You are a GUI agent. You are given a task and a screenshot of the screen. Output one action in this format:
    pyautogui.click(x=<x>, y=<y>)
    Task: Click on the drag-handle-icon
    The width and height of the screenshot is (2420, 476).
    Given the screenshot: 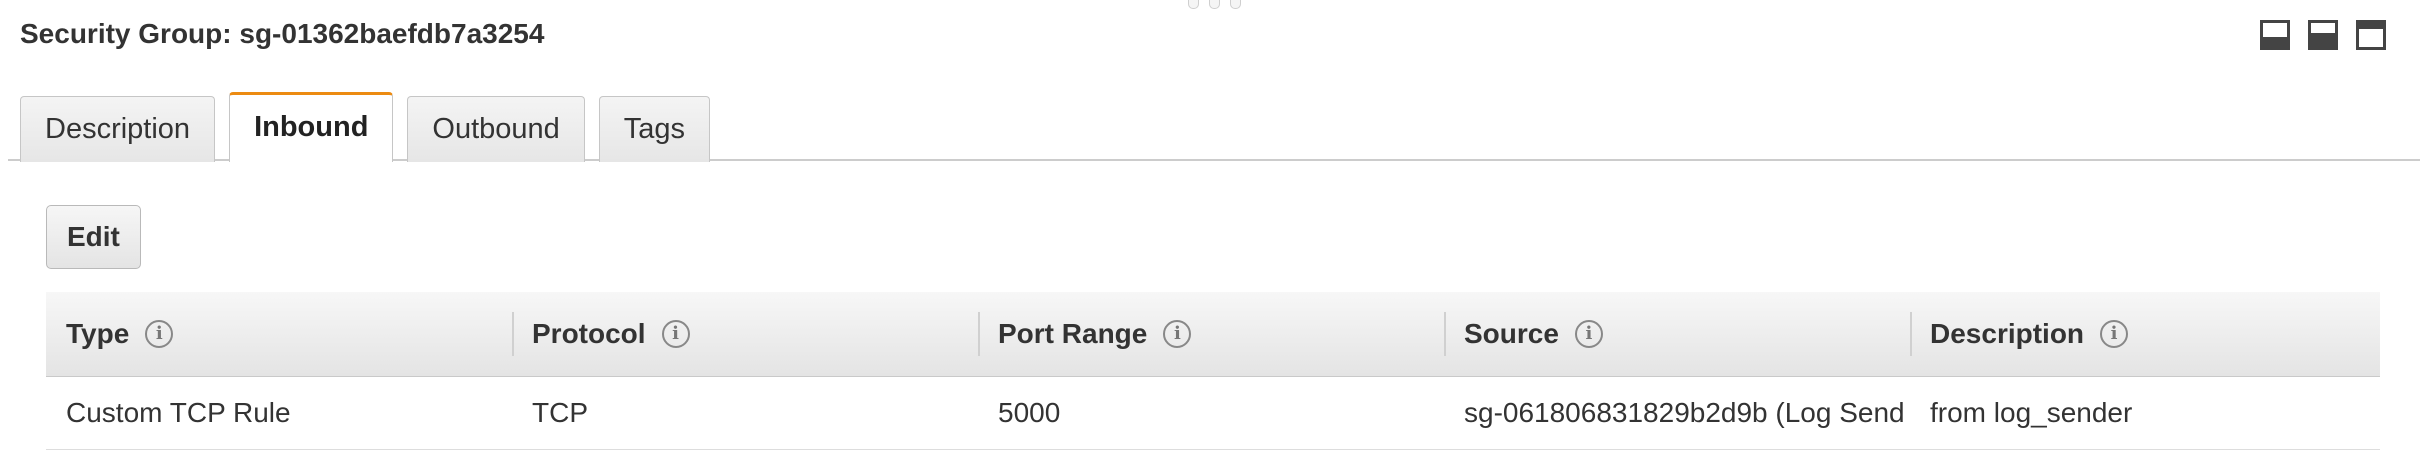 What is the action you would take?
    pyautogui.click(x=1214, y=6)
    